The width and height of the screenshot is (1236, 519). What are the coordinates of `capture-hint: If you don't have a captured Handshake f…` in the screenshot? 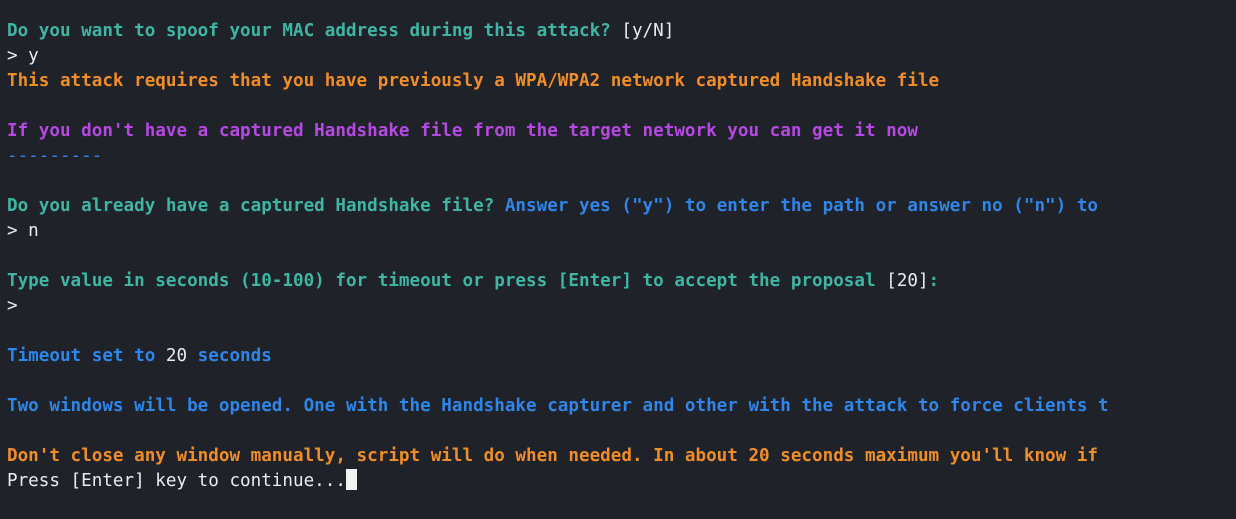 It's located at (462, 131).